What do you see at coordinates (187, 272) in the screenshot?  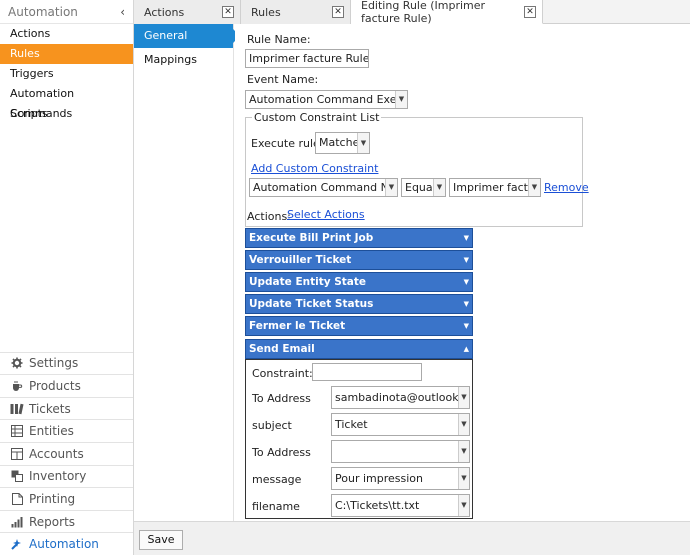 I see `settings-nav: General Settings Mappings` at bounding box center [187, 272].